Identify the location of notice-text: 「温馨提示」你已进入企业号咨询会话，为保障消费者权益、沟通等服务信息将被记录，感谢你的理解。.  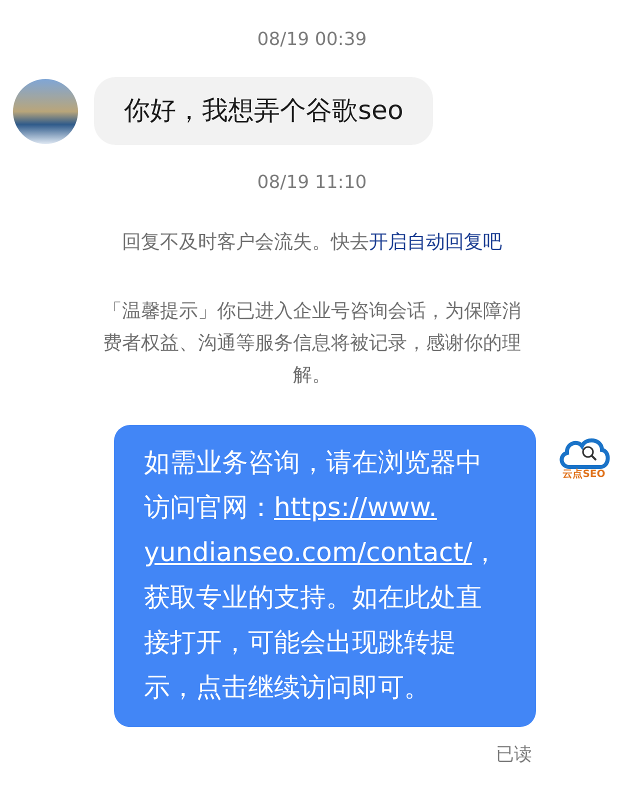
(312, 343).